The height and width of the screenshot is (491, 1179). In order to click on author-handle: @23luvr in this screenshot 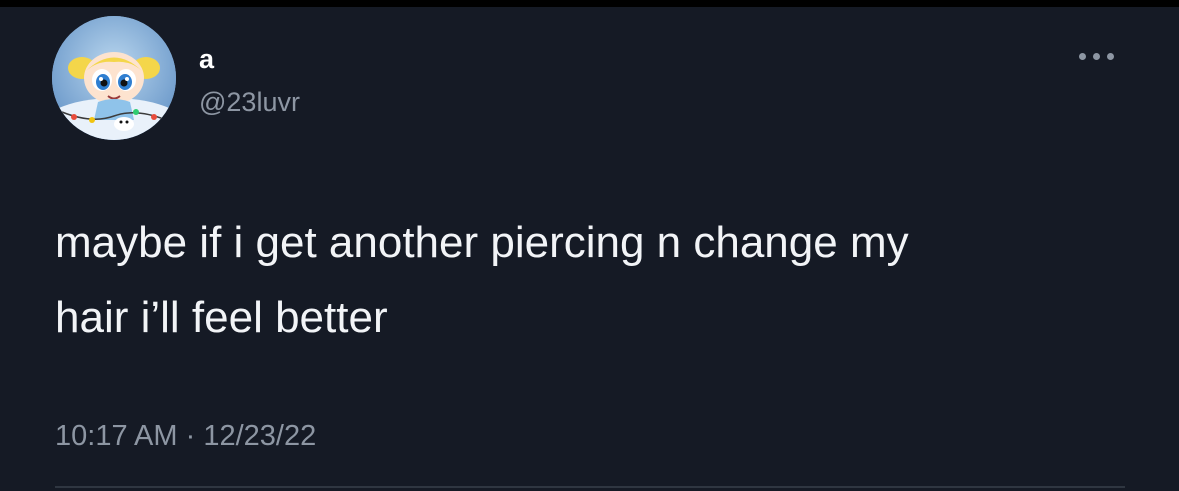, I will do `click(249, 102)`.